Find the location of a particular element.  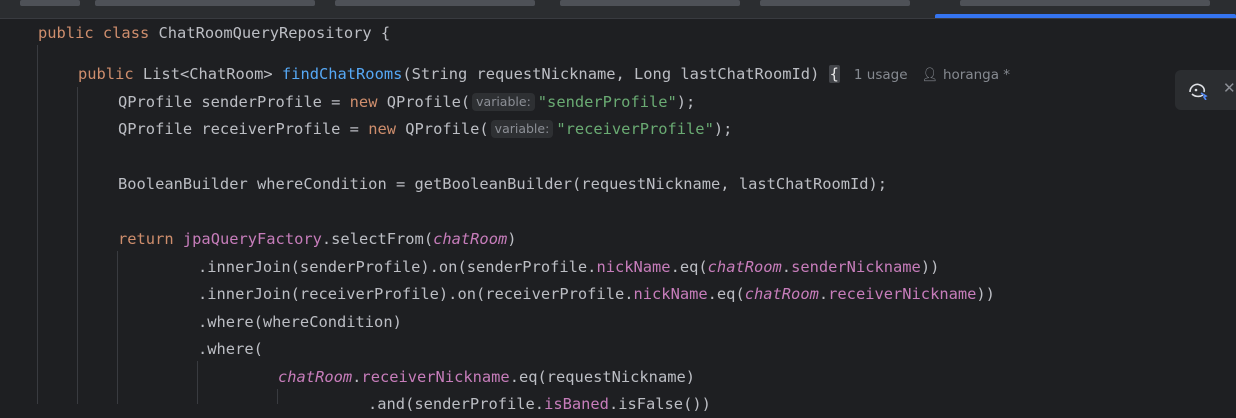

field-reference: senderNickname is located at coordinates (856, 267).